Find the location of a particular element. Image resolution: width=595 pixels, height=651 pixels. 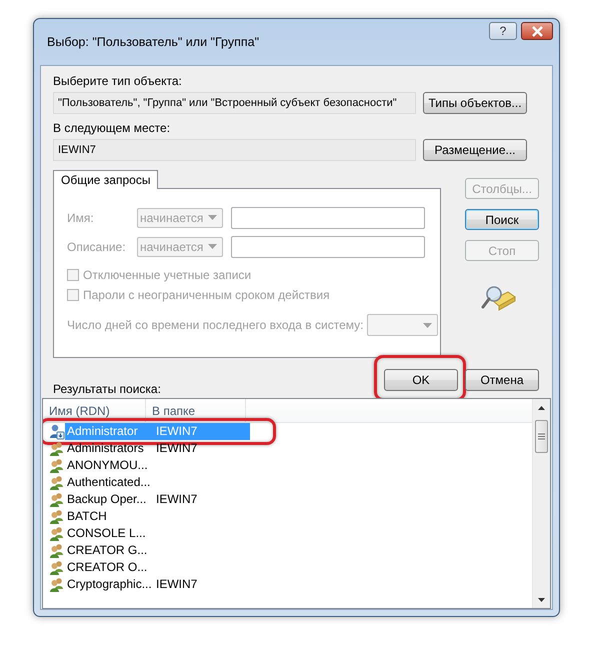

user-icon is located at coordinates (57, 432).